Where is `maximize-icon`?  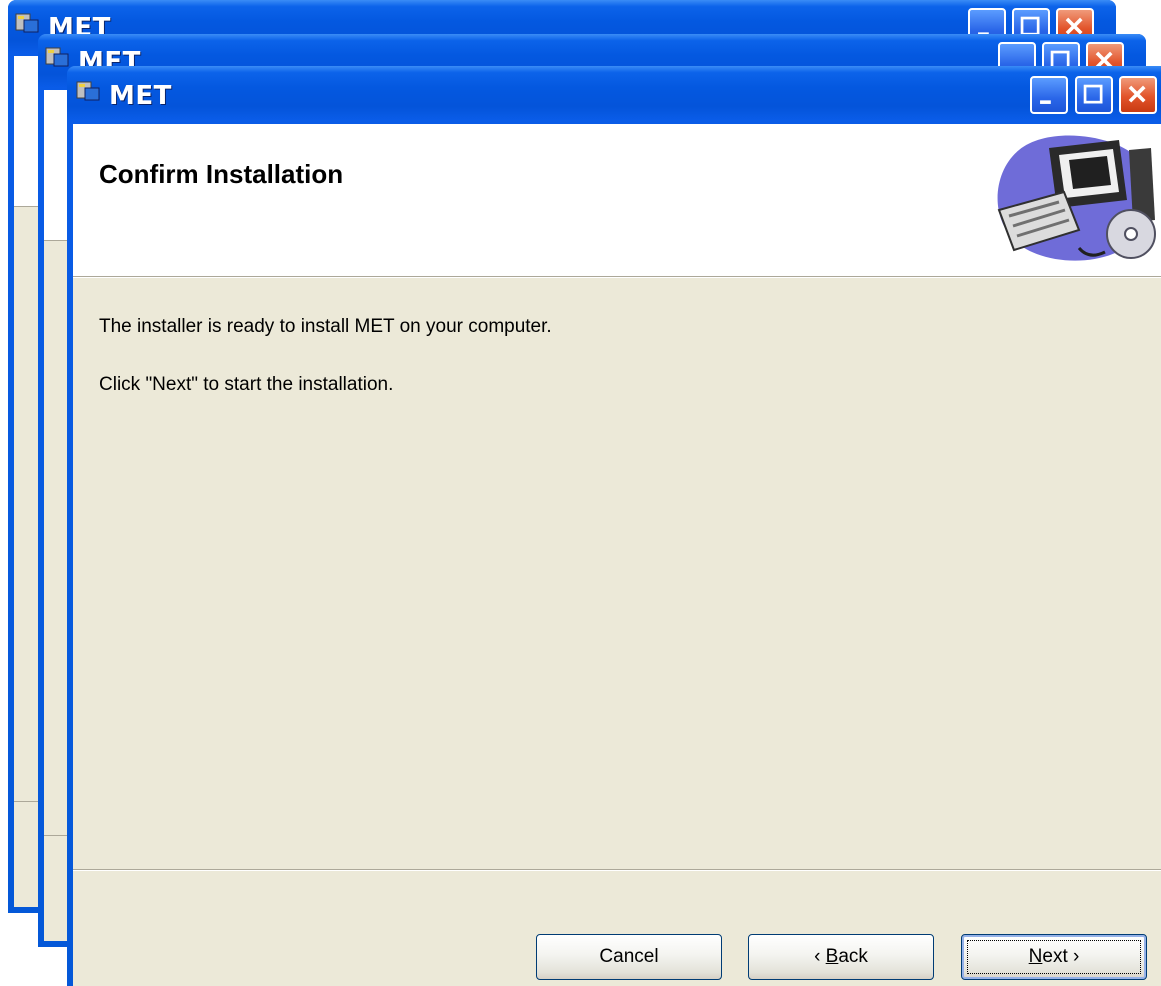 maximize-icon is located at coordinates (1093, 94).